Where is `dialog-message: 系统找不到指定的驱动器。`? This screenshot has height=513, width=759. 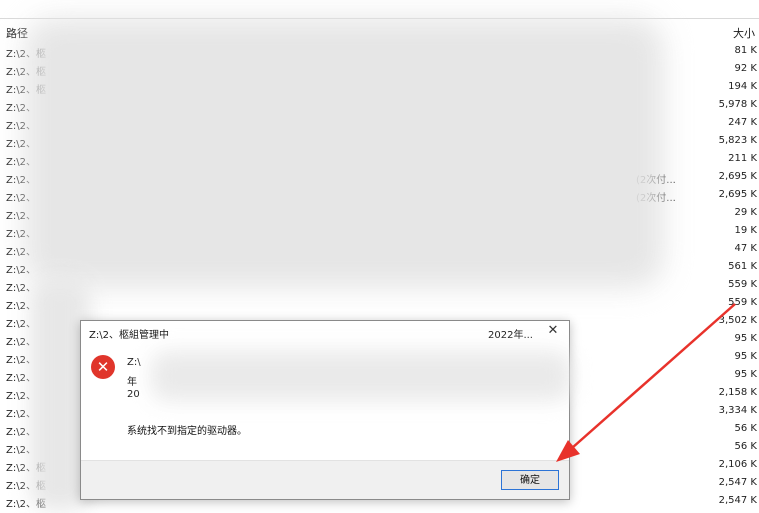
dialog-message: 系统找不到指定的驱动器。 is located at coordinates (187, 431).